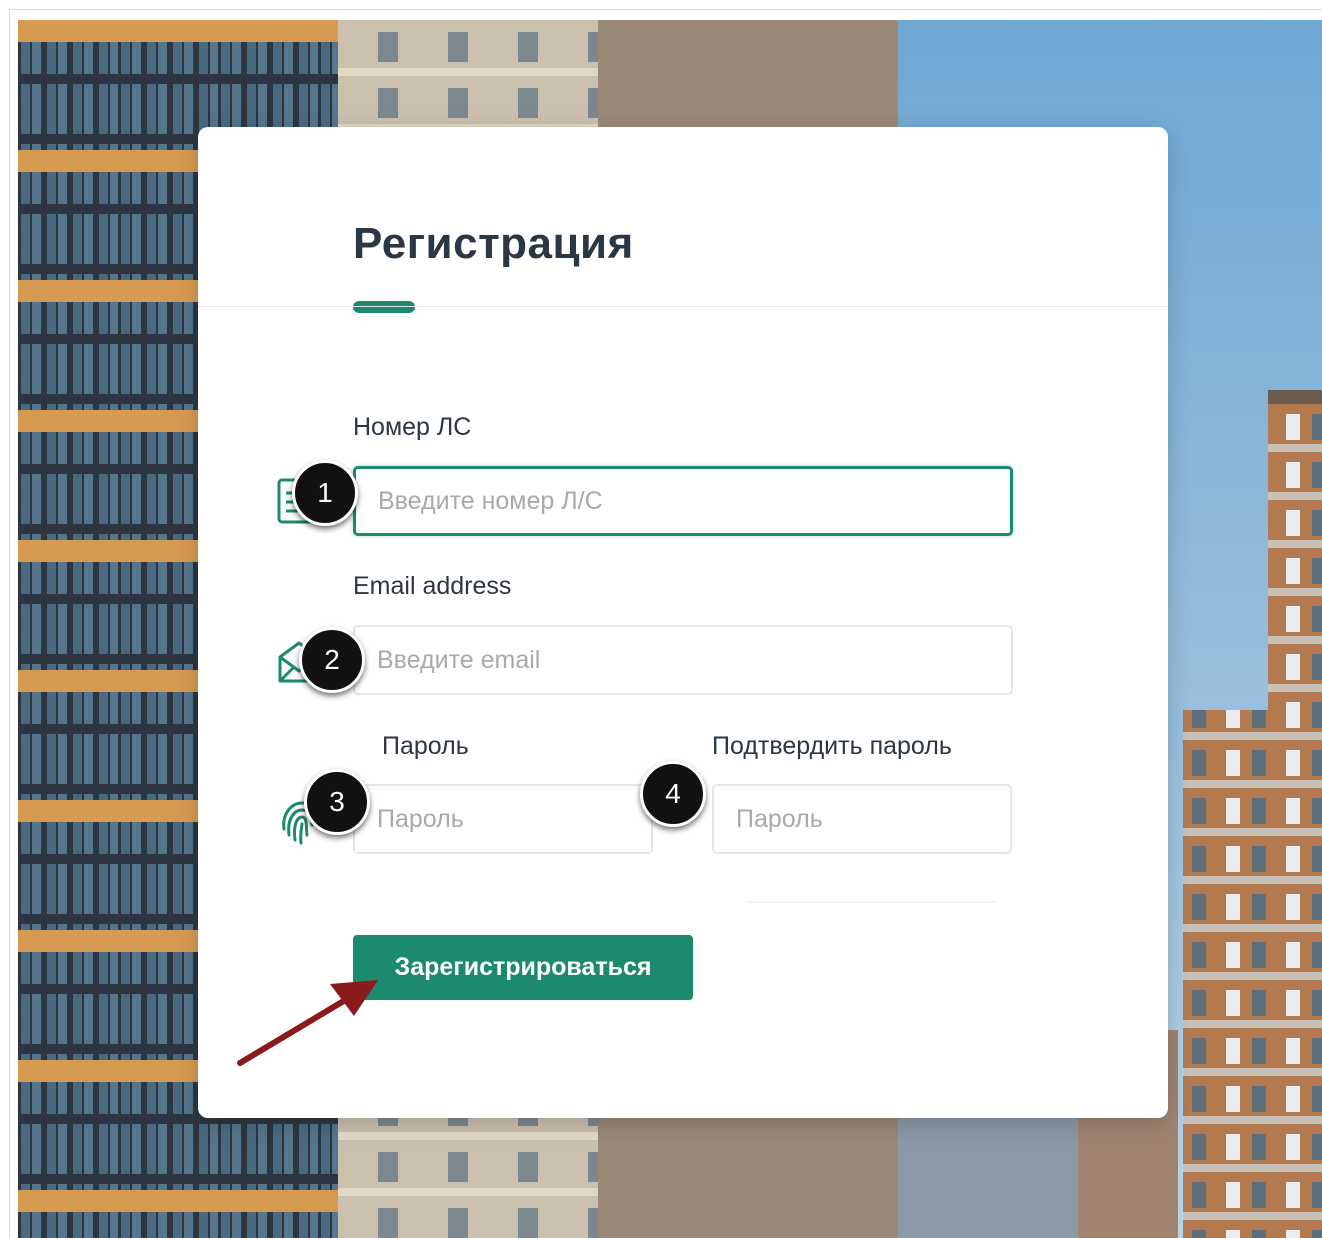 This screenshot has height=1238, width=1322. I want to click on account-number-input, so click(683, 501).